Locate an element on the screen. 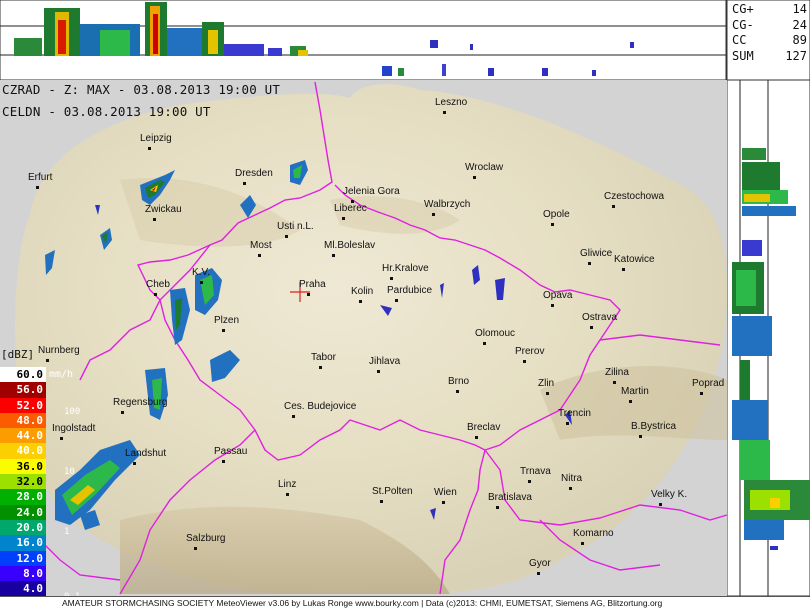  city-label: Ostrava is located at coordinates (600, 317).